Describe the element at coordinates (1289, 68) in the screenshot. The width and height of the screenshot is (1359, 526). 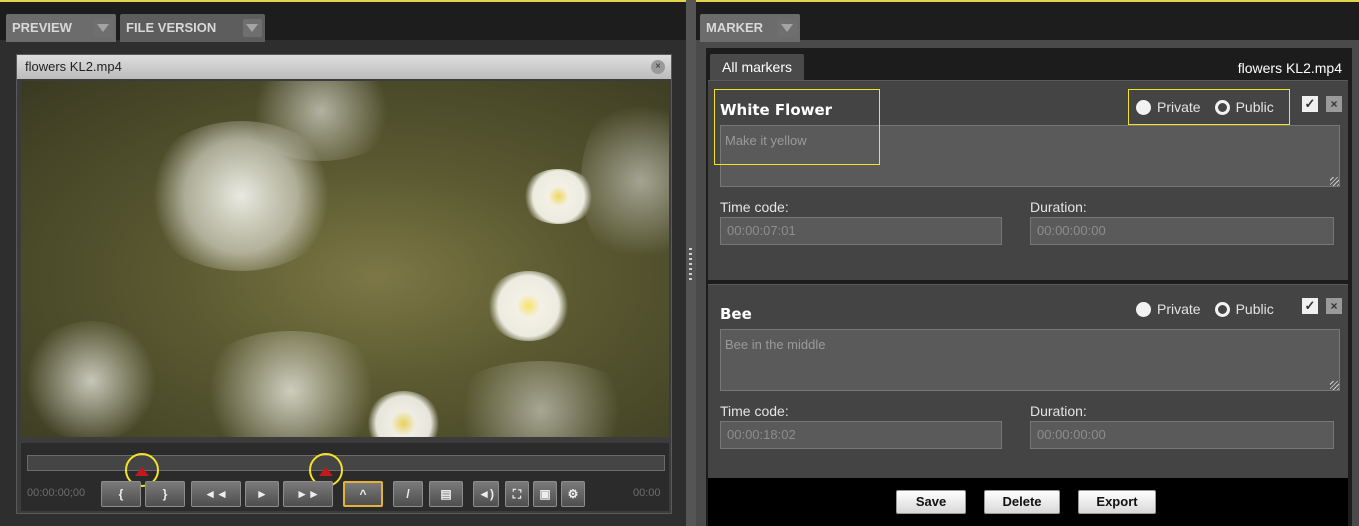
I see `marker-file-name: flowers KL2.mp4` at that location.